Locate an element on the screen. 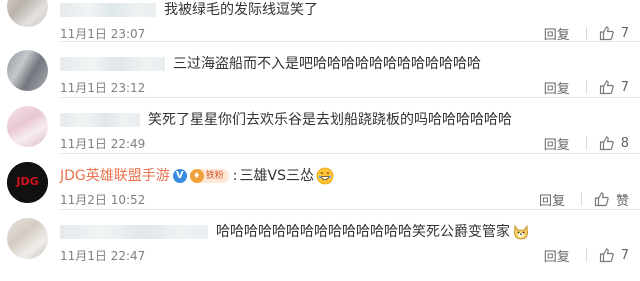 Image resolution: width=640 pixels, height=281 pixels. grin-emoji-icon is located at coordinates (325, 176).